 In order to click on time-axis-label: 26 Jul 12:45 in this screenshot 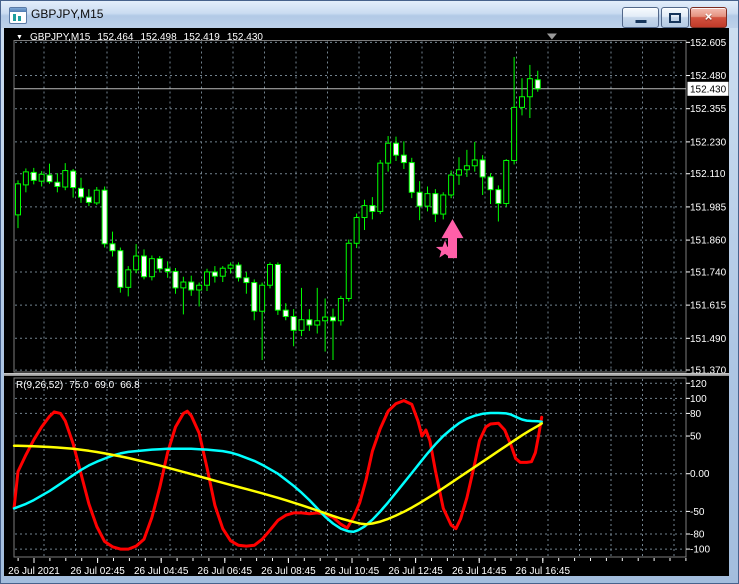, I will do `click(415, 571)`.